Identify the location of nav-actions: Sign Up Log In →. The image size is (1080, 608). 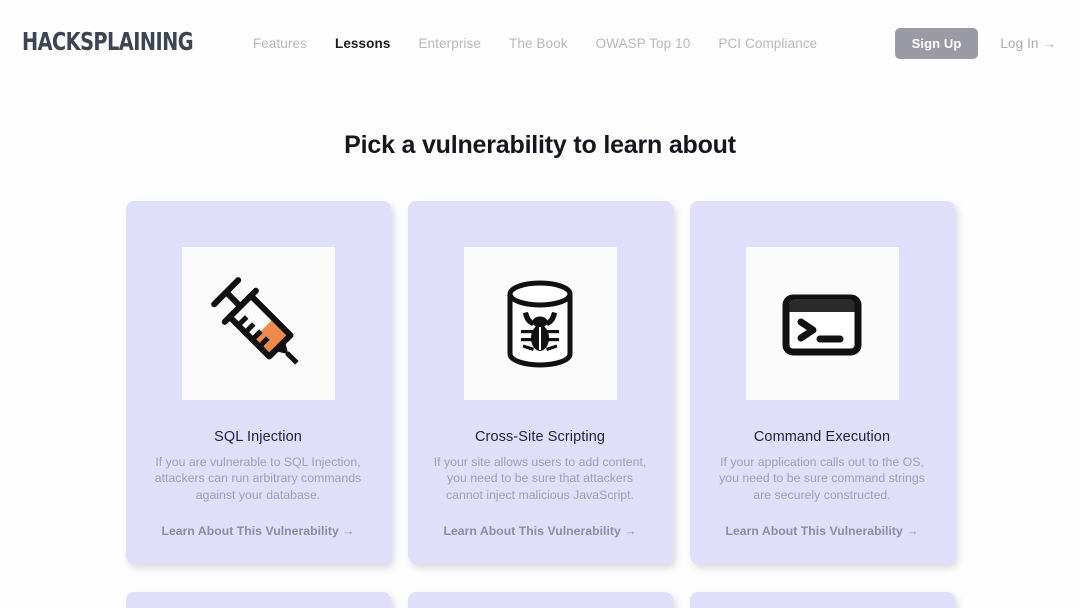
(975, 43).